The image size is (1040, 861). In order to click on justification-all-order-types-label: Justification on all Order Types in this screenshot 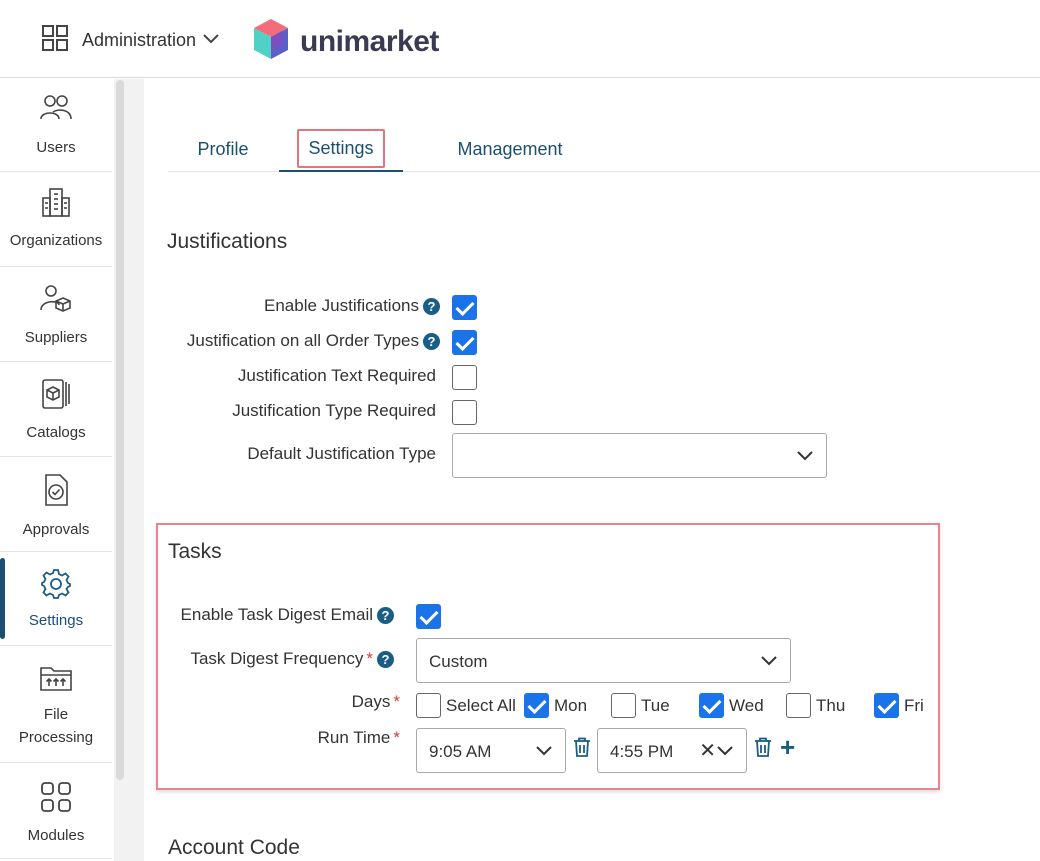, I will do `click(302, 340)`.